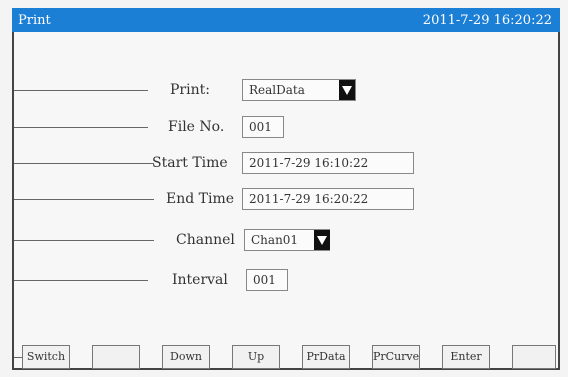 Image resolution: width=568 pixels, height=377 pixels. Describe the element at coordinates (326, 357) in the screenshot. I see `fkey-prdata-button: PrData` at that location.